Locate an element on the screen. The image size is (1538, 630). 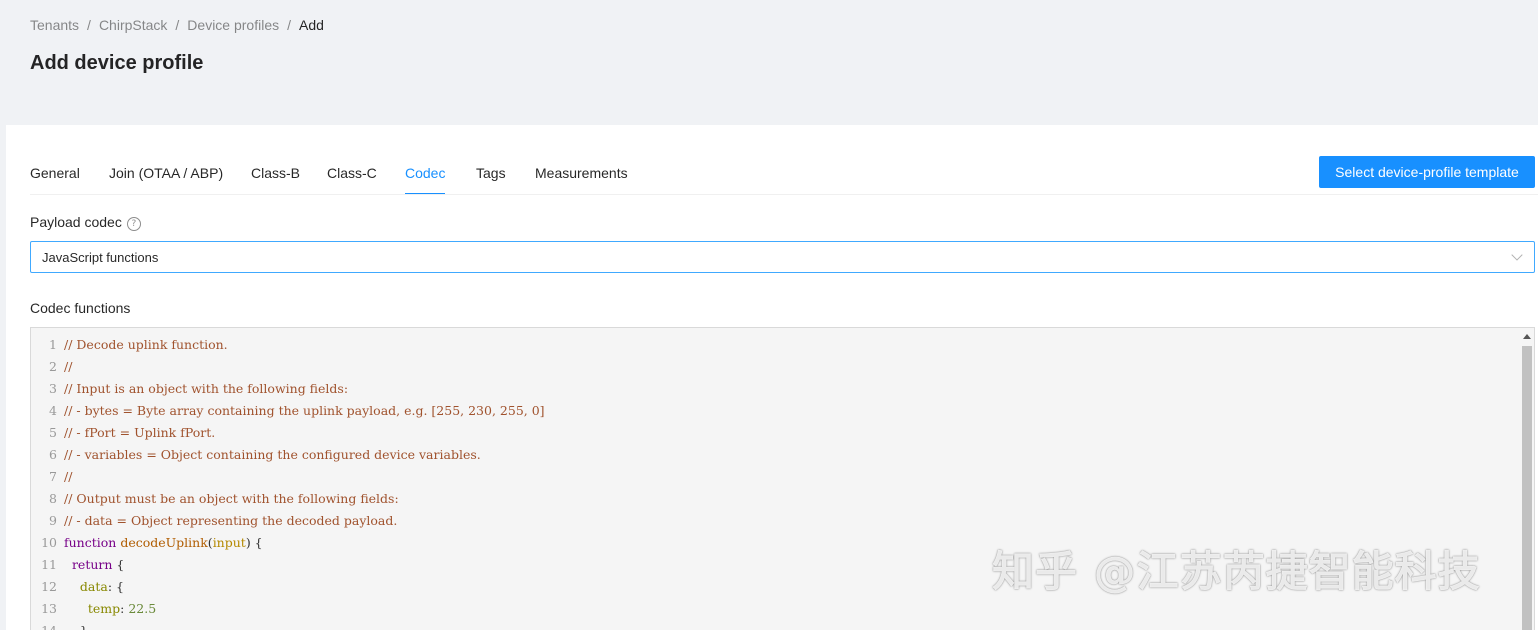
line-number: 4 is located at coordinates (53, 410).